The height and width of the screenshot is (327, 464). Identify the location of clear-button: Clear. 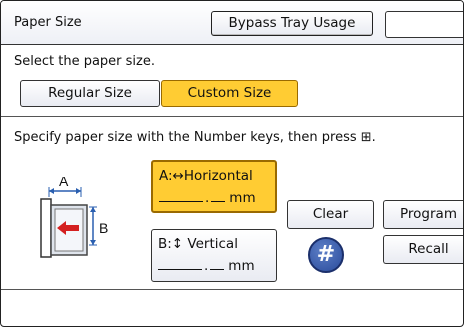
(330, 214).